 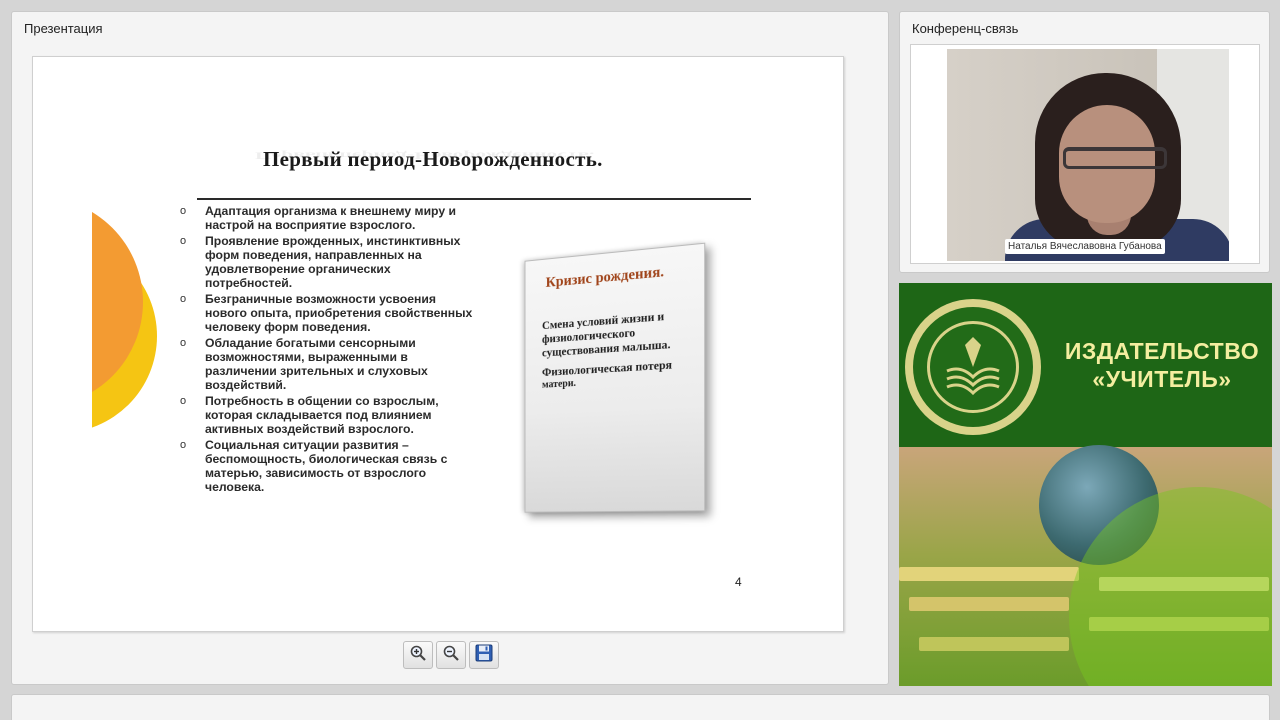 What do you see at coordinates (474, 199) in the screenshot?
I see `title-divider` at bounding box center [474, 199].